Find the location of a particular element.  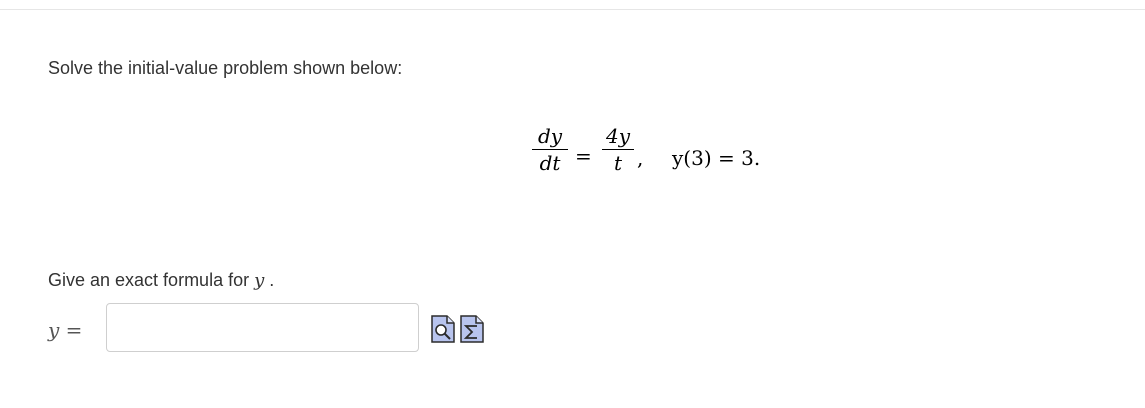

equation-editor-icon is located at coordinates (472, 329).